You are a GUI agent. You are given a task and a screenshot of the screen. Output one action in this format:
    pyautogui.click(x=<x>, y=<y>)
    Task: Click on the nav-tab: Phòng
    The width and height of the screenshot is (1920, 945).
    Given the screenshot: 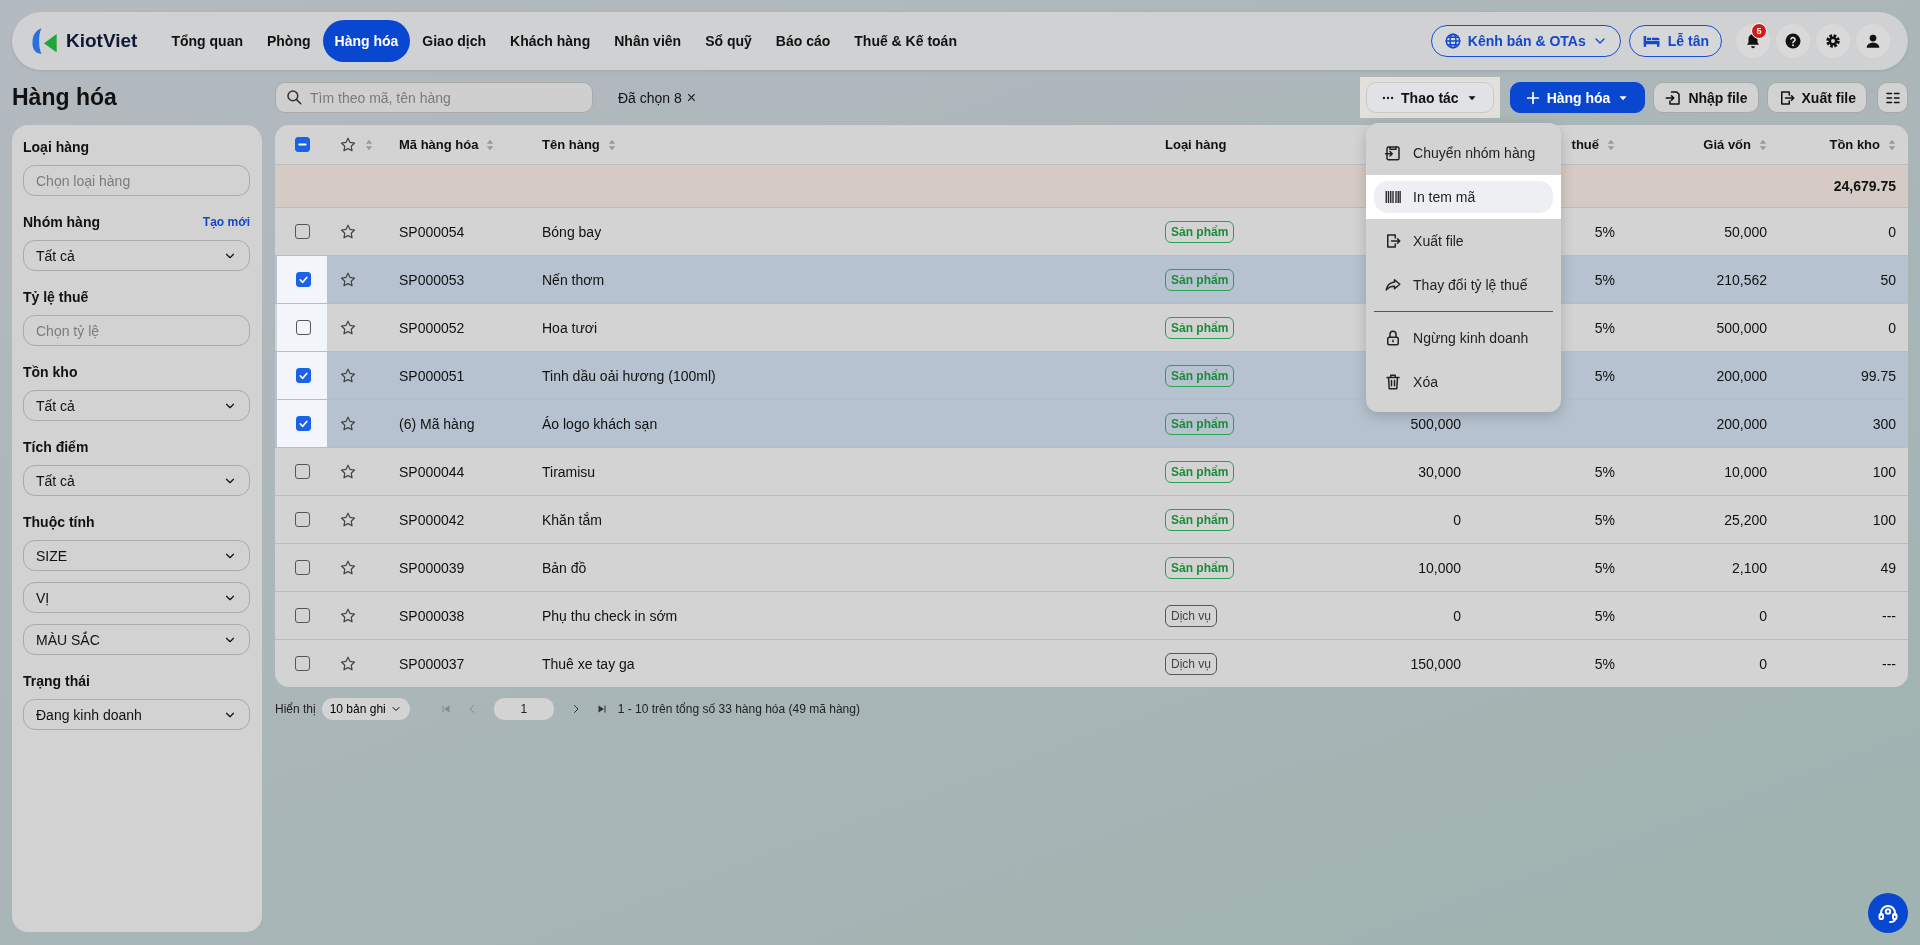 What is the action you would take?
    pyautogui.click(x=289, y=41)
    